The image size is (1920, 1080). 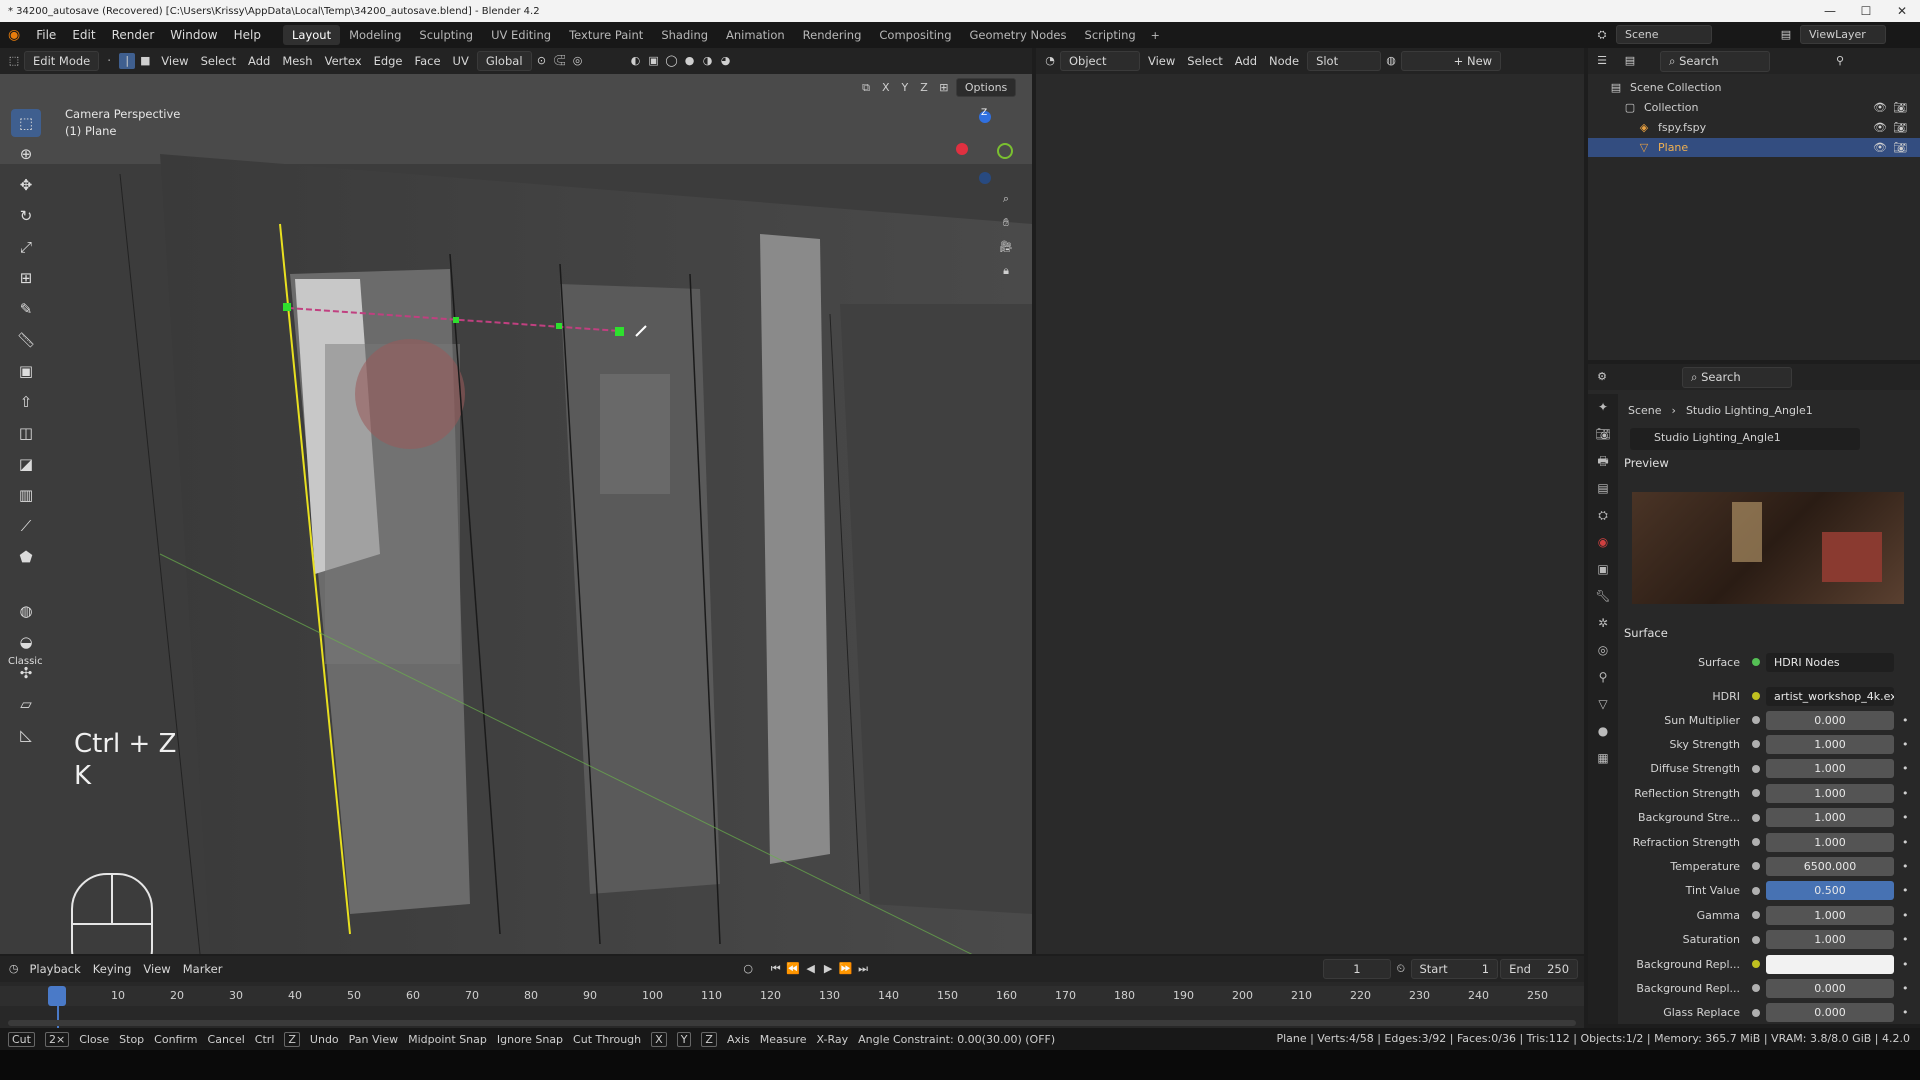 What do you see at coordinates (1603, 407) in the screenshot?
I see `tool-tab-icon: ✦` at bounding box center [1603, 407].